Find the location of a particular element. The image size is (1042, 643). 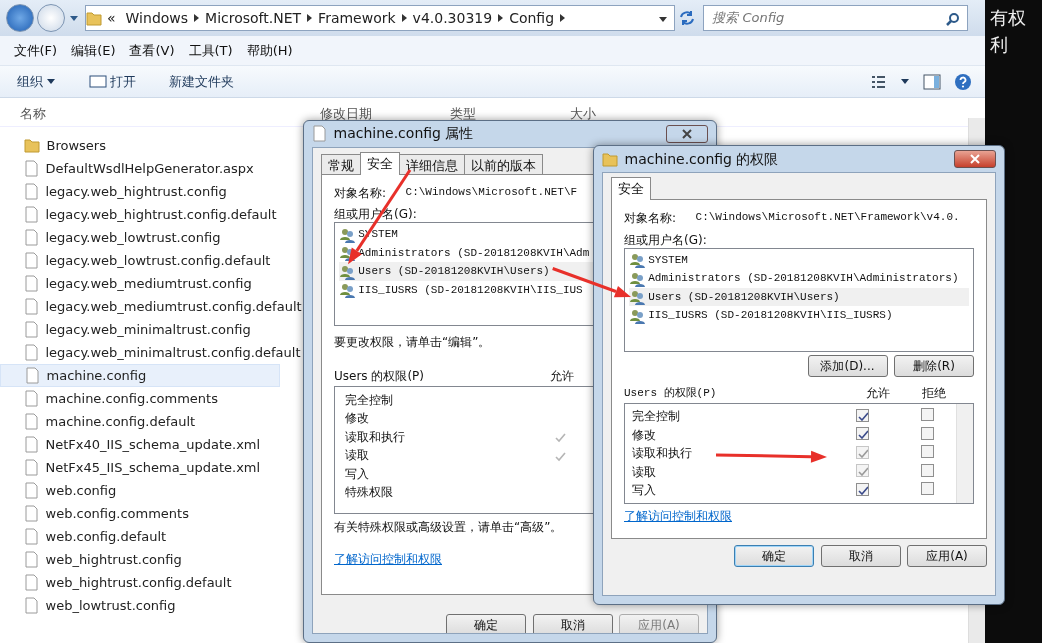

column-header: 类型 is located at coordinates (490, 114).